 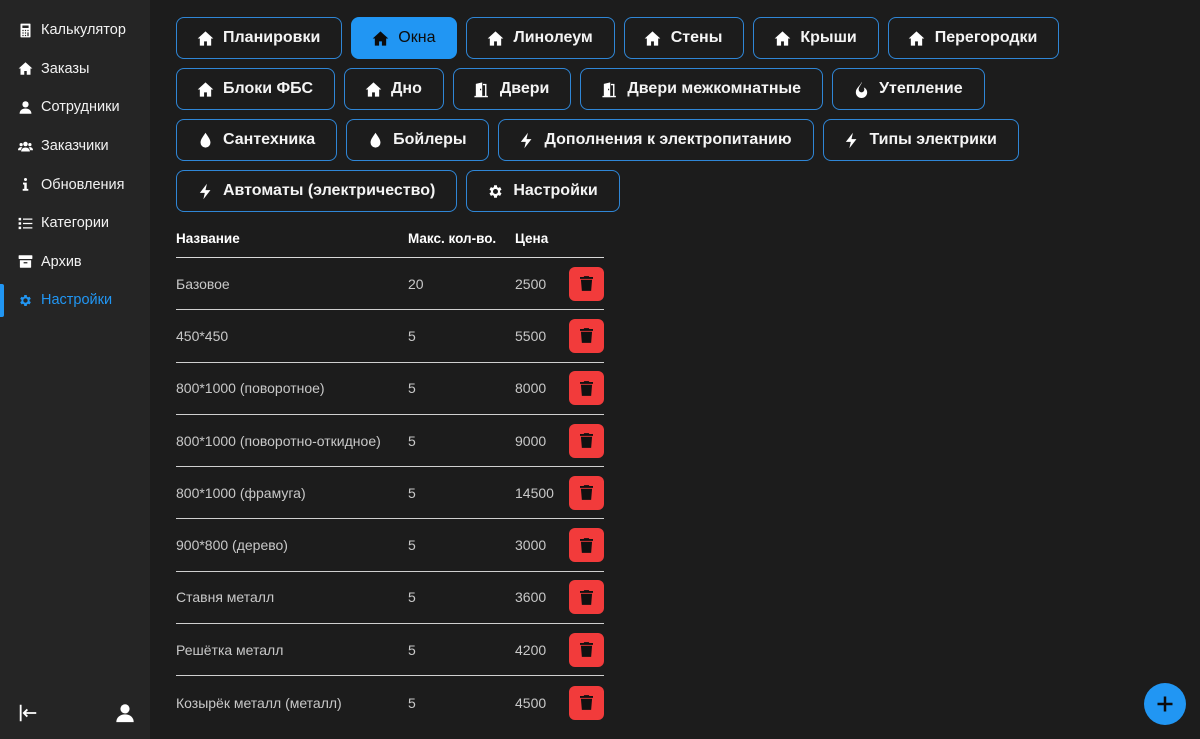 What do you see at coordinates (531, 283) in the screenshot?
I see `cell-price: 2500` at bounding box center [531, 283].